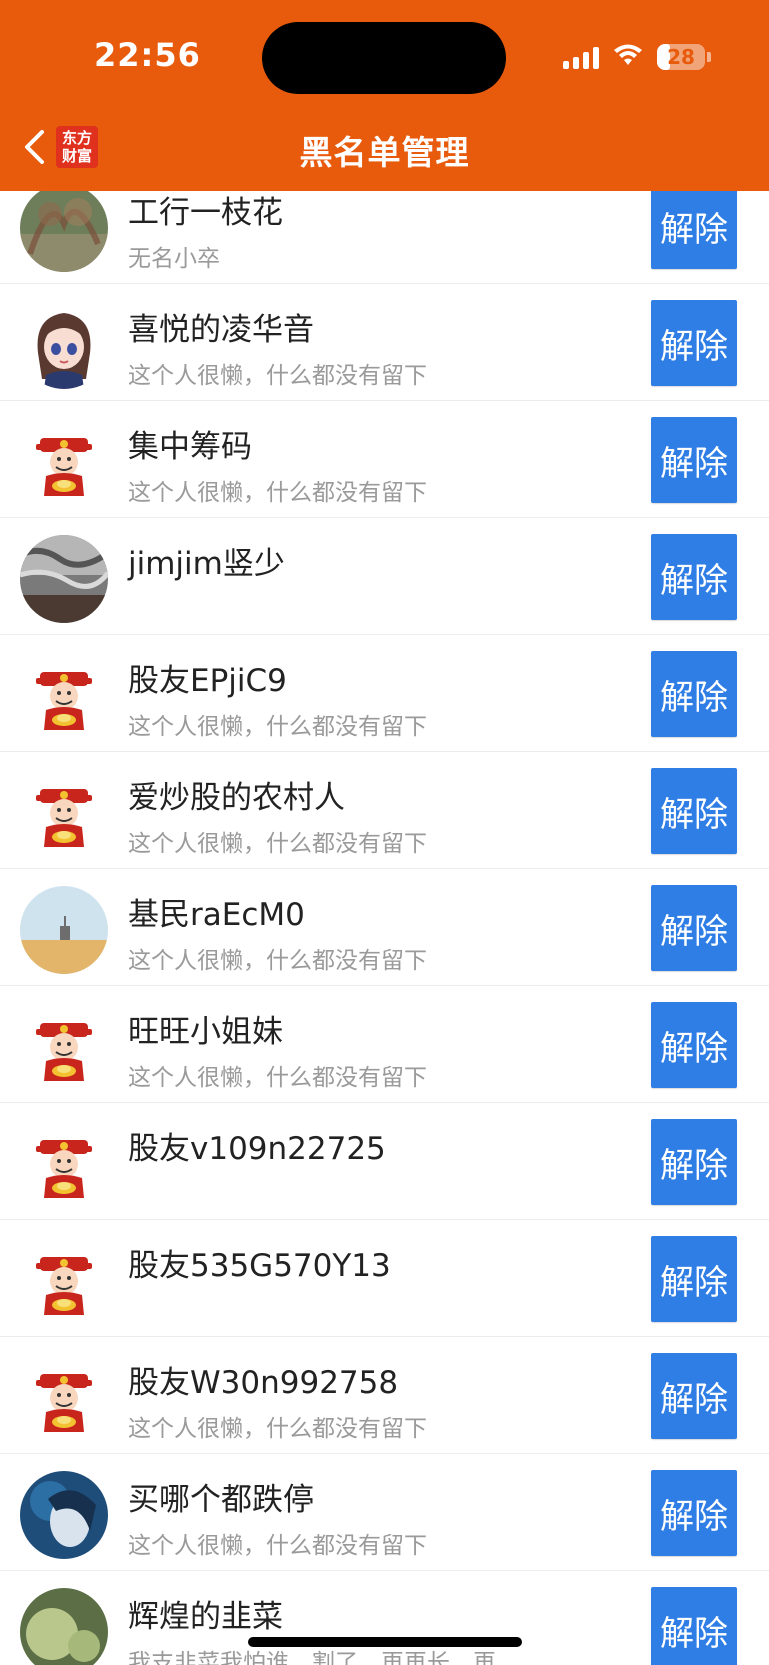  What do you see at coordinates (628, 57) in the screenshot?
I see `wifi-icon` at bounding box center [628, 57].